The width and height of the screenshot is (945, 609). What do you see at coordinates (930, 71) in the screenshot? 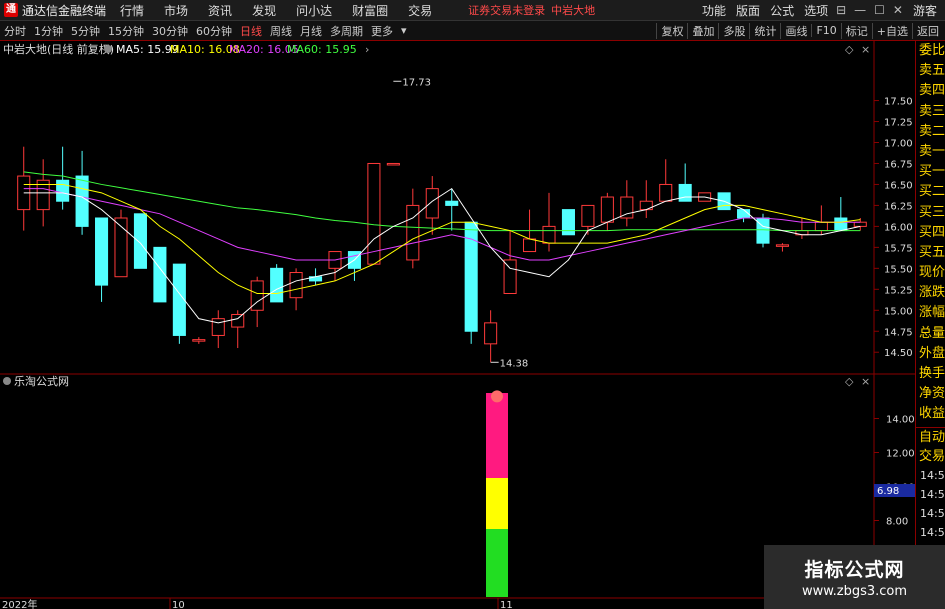
I see `side-item-1: 卖五` at bounding box center [930, 71].